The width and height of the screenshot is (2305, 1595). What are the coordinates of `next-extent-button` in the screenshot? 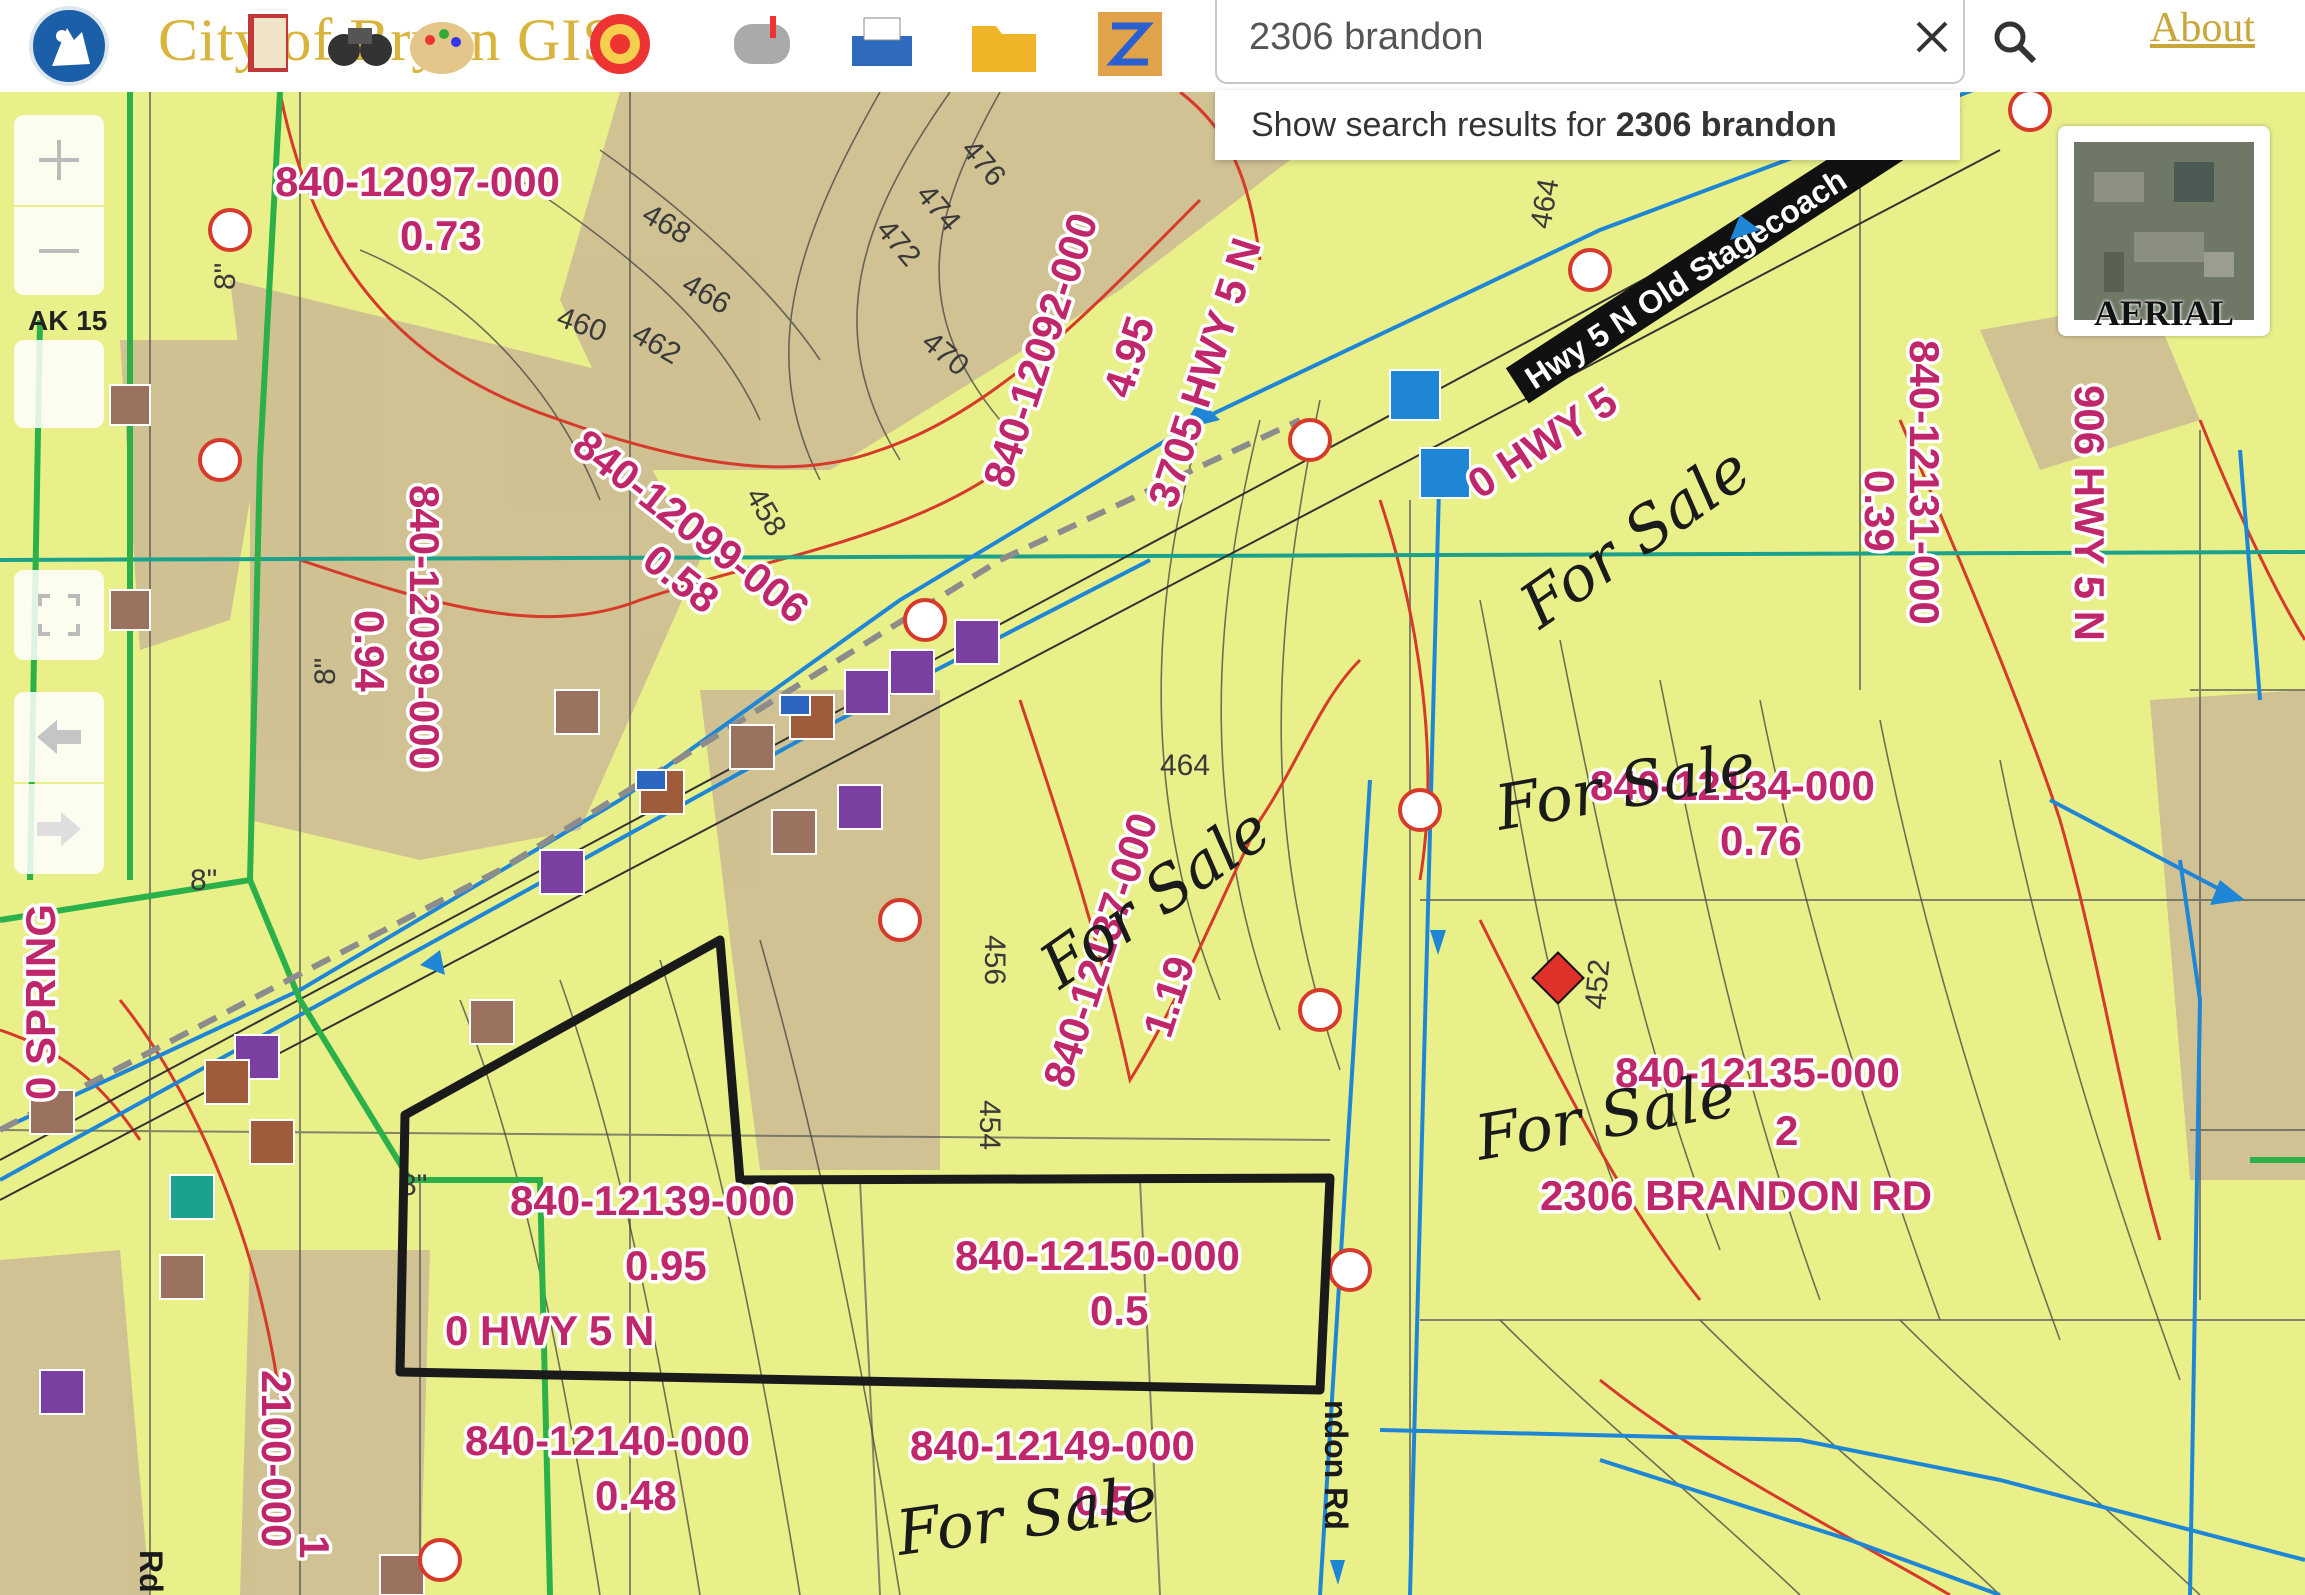 It's located at (59, 829).